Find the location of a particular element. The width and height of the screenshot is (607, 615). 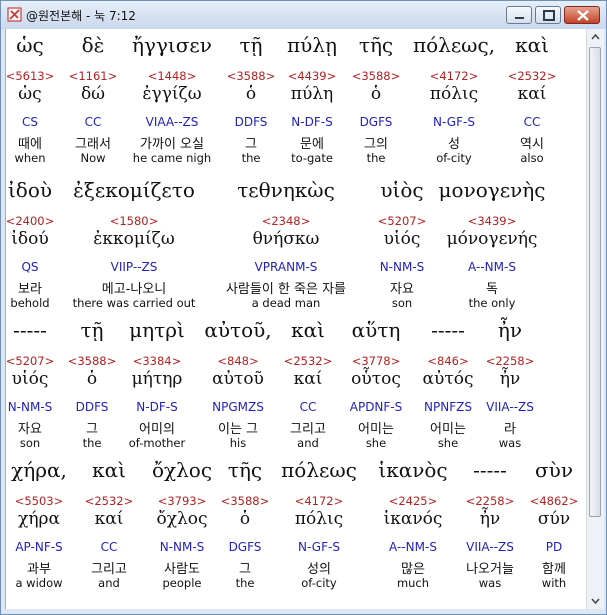

close-button is located at coordinates (582, 15).